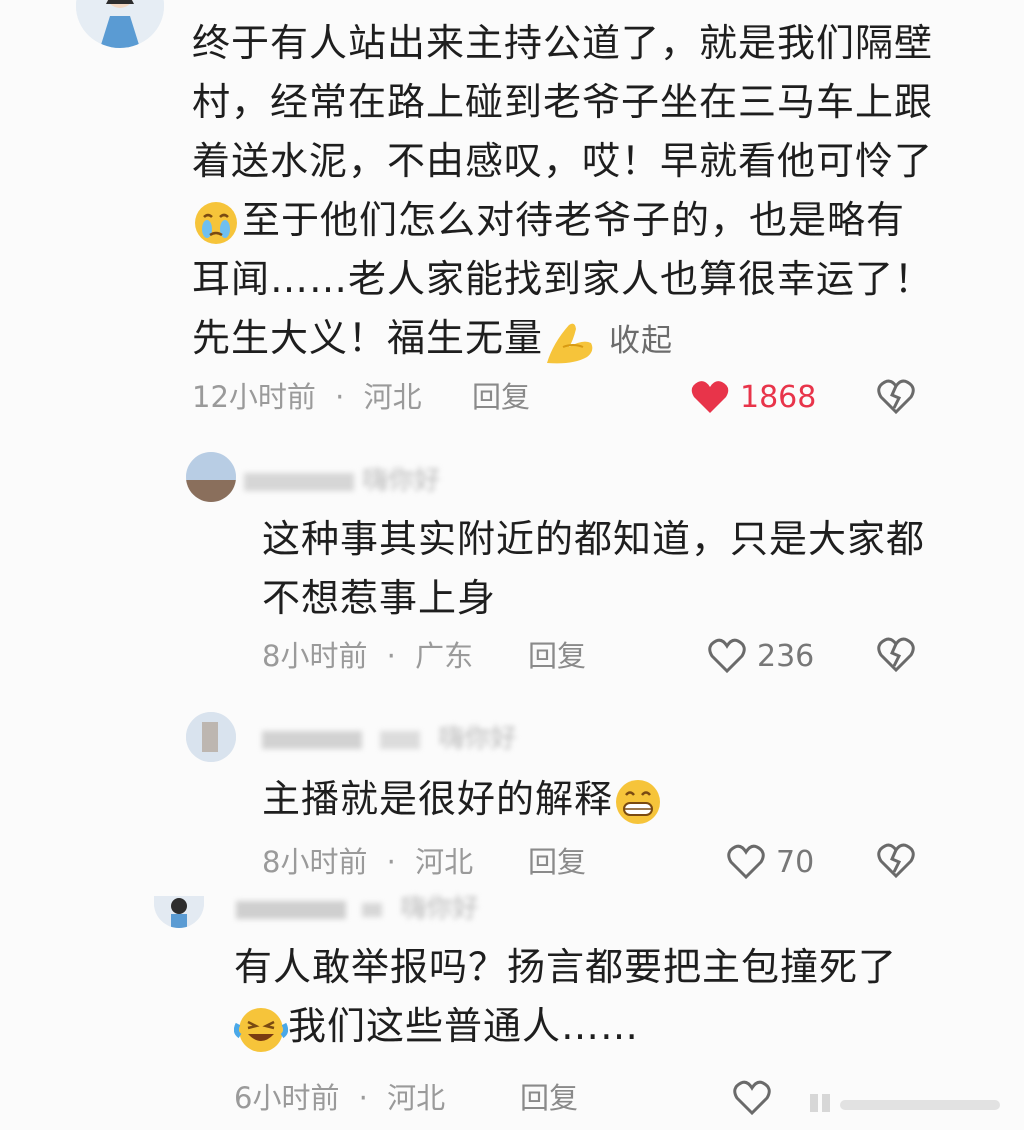 The width and height of the screenshot is (1024, 1130). Describe the element at coordinates (786, 656) in the screenshot. I see `like-count: 236` at that location.